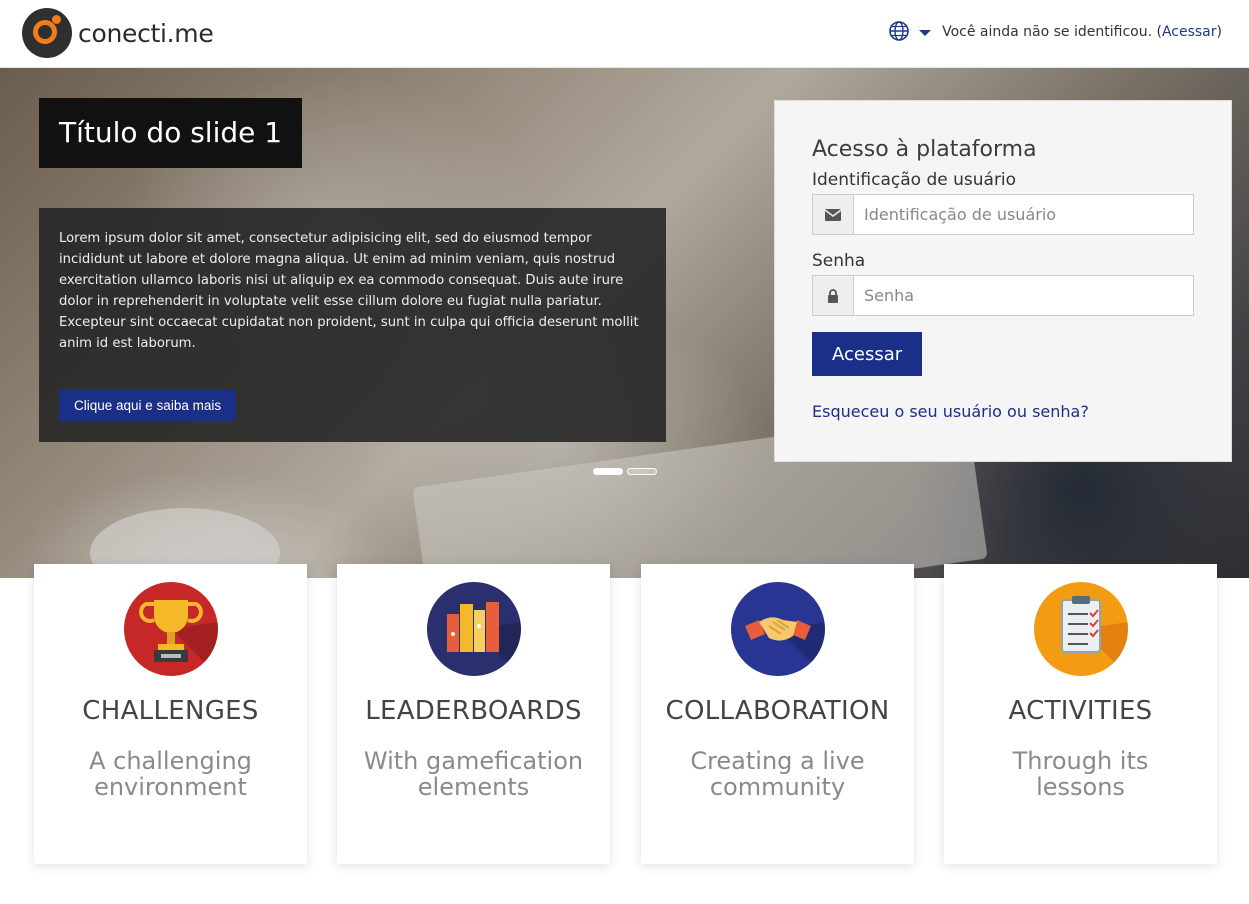 This screenshot has height=904, width=1249. Describe the element at coordinates (170, 629) in the screenshot. I see `trophy-icon` at that location.